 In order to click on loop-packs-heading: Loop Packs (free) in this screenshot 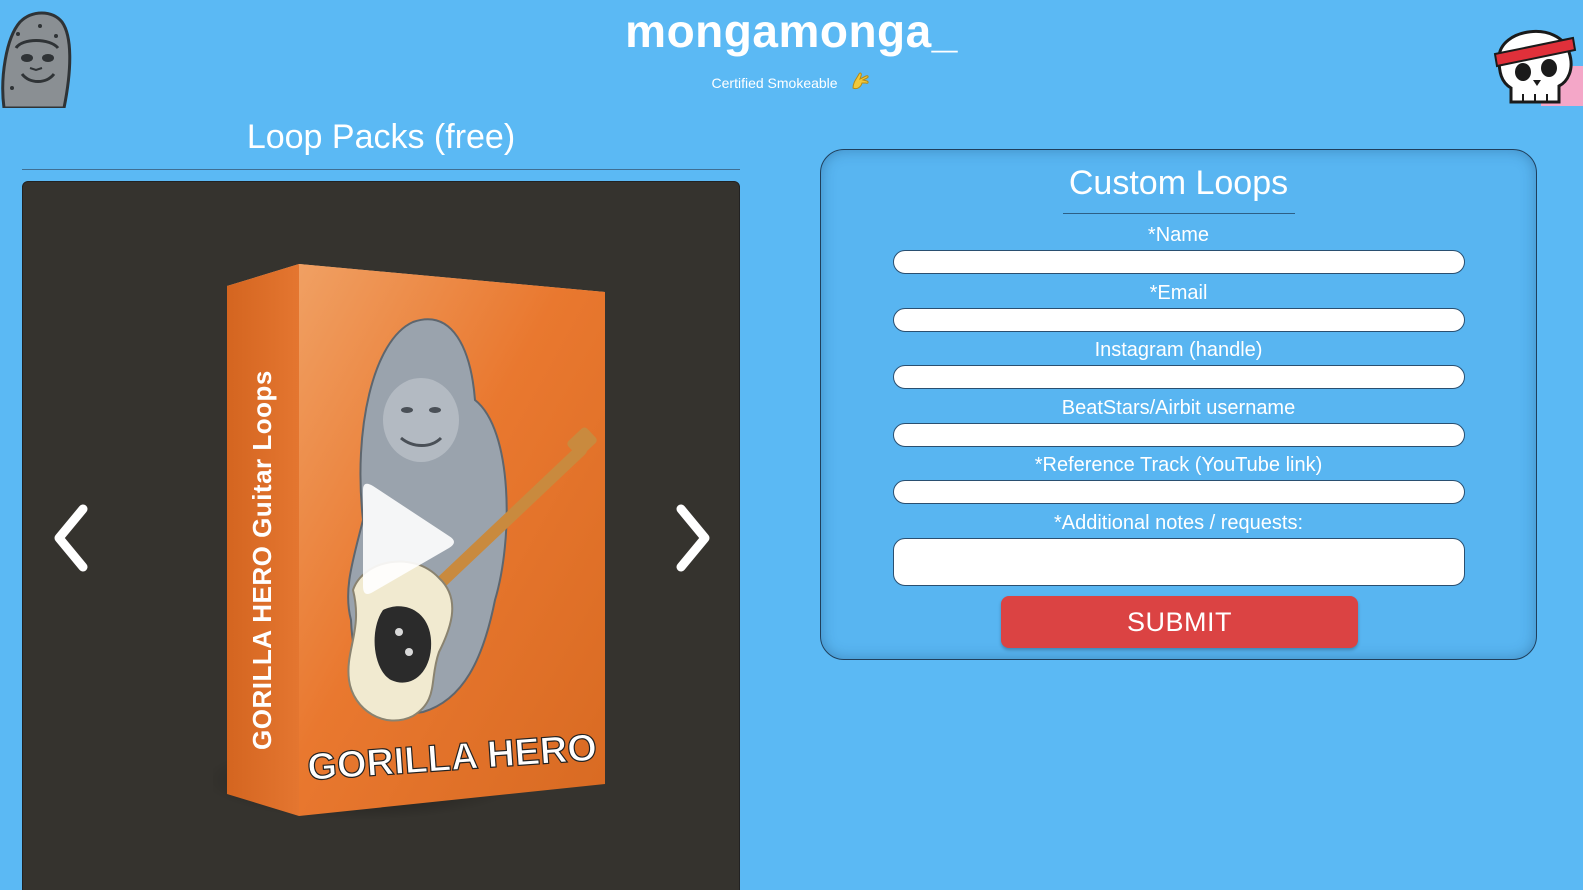, I will do `click(381, 137)`.